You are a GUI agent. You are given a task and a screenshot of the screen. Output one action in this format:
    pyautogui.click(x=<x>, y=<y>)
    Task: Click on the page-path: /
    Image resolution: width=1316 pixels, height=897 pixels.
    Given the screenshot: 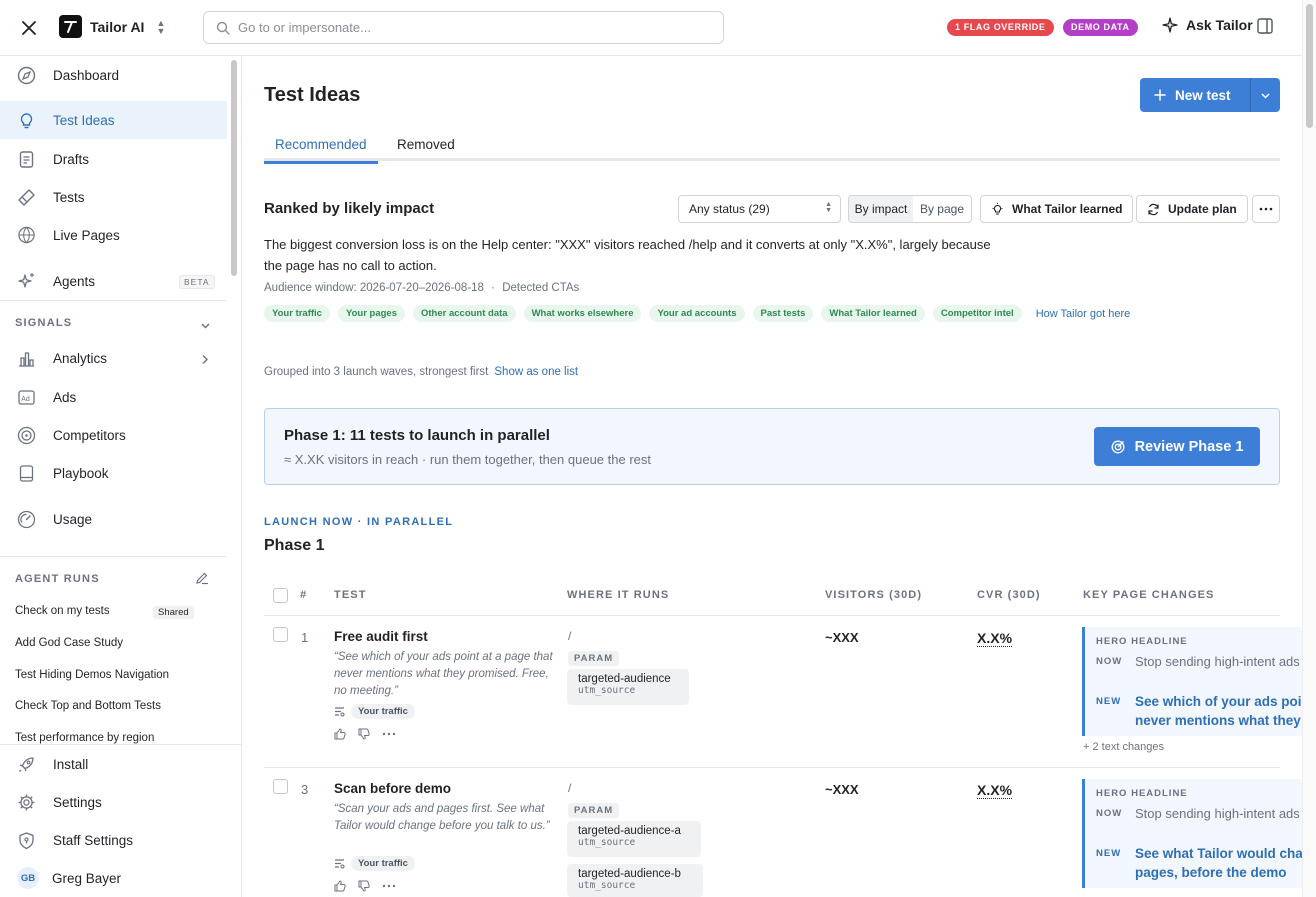 What is the action you would take?
    pyautogui.click(x=570, y=636)
    